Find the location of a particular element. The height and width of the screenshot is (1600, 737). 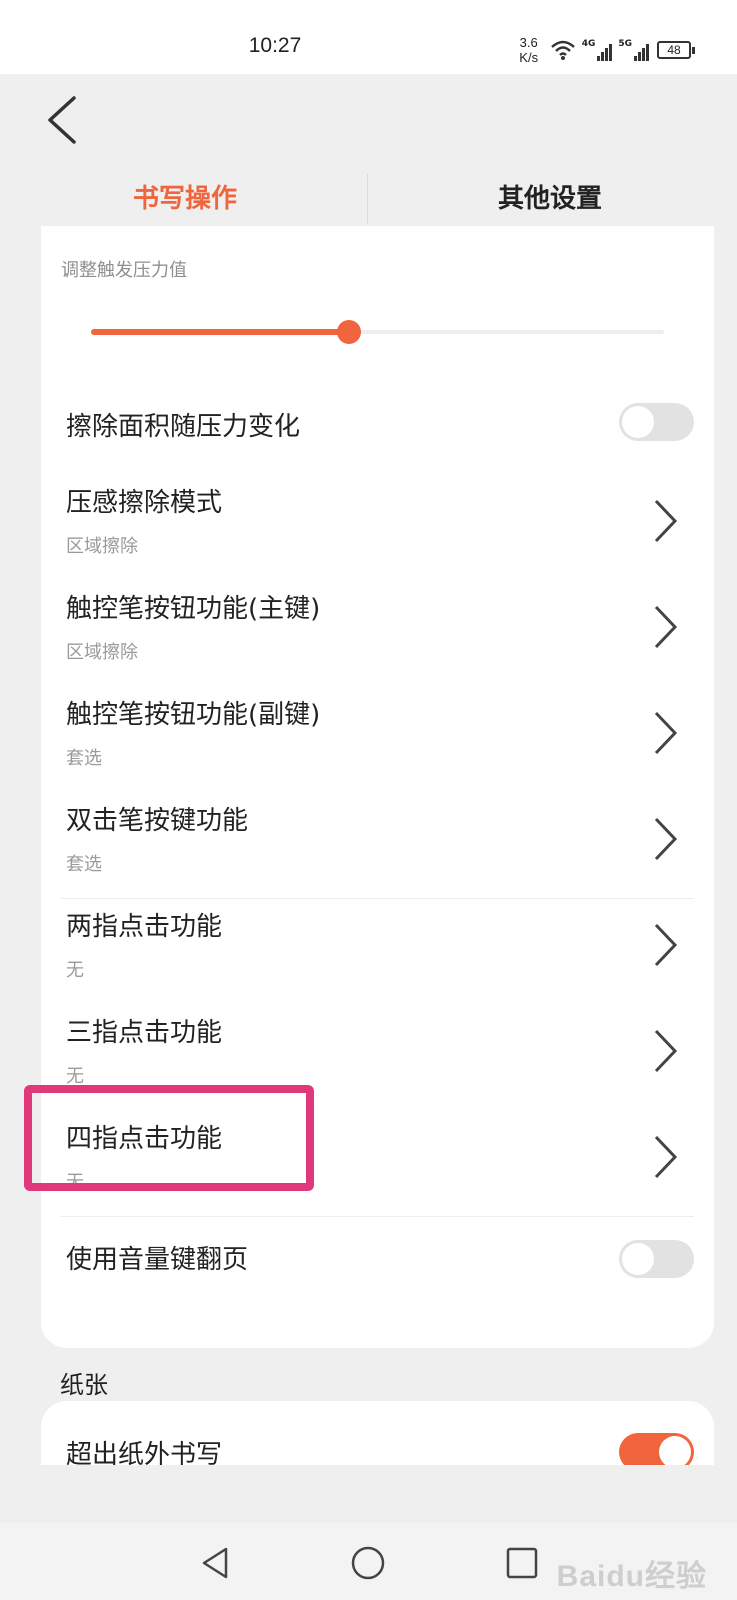

pressure-label: 调整触发压力值 is located at coordinates (124, 270).